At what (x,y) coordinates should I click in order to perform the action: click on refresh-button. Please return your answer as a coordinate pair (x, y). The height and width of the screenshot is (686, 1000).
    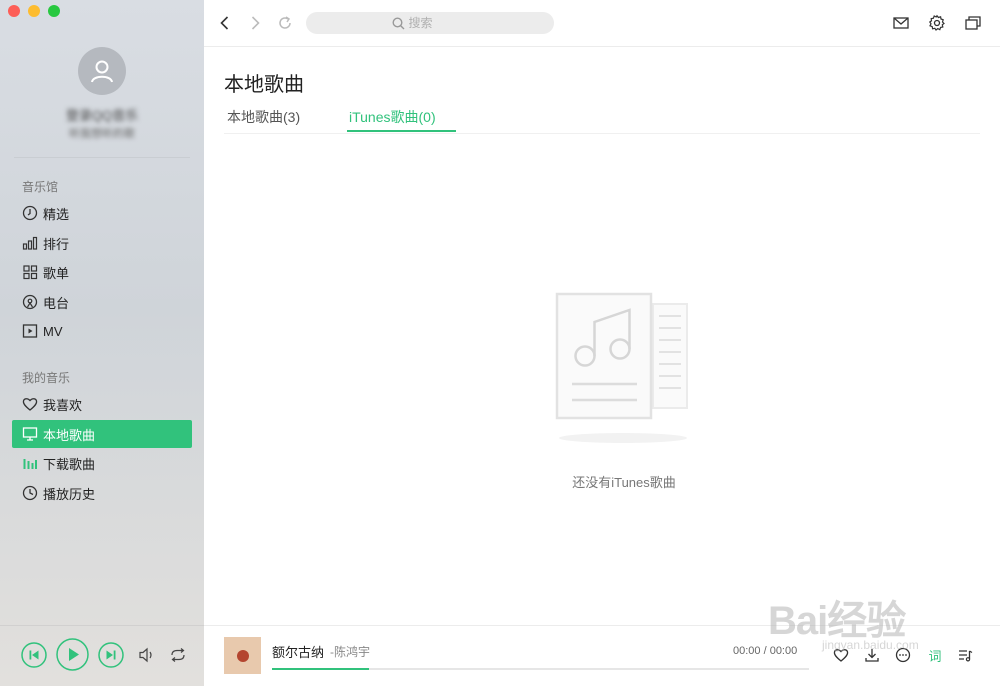
    Looking at the image, I should click on (285, 23).